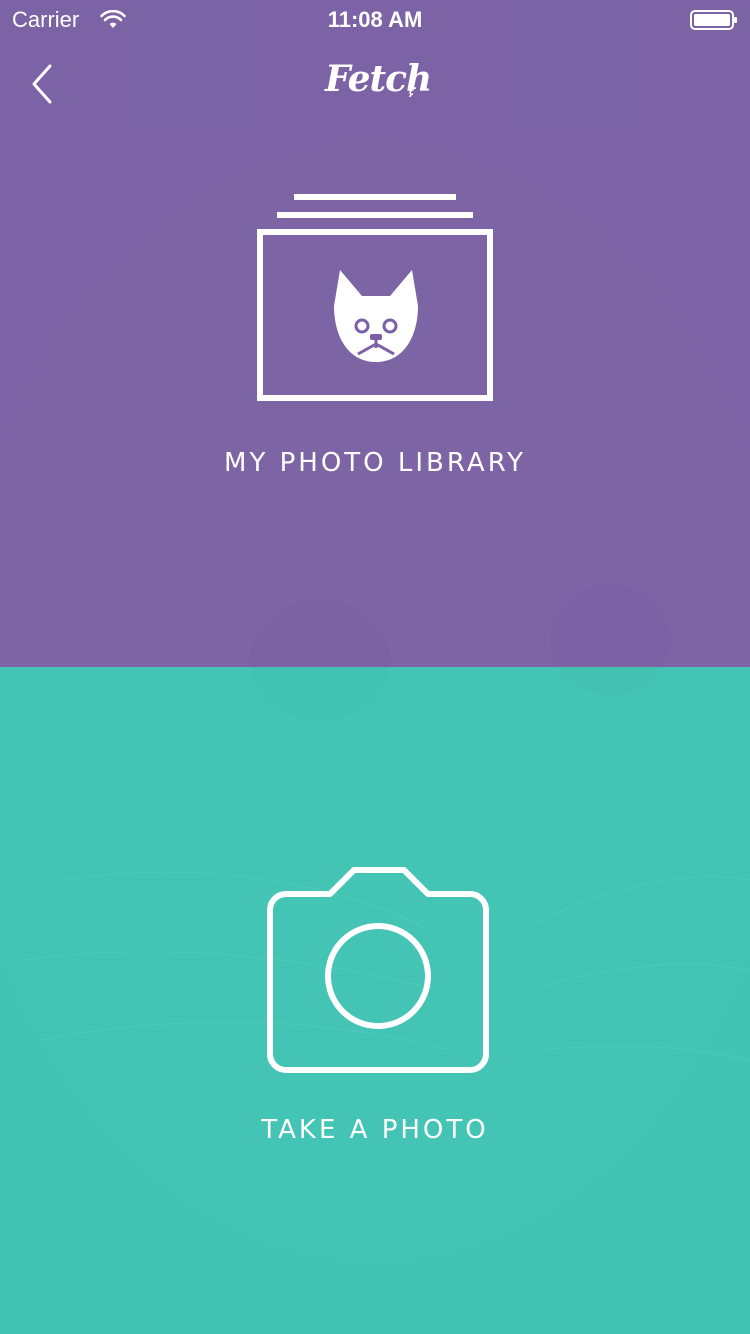 Image resolution: width=750 pixels, height=1334 pixels. I want to click on back-button, so click(43, 84).